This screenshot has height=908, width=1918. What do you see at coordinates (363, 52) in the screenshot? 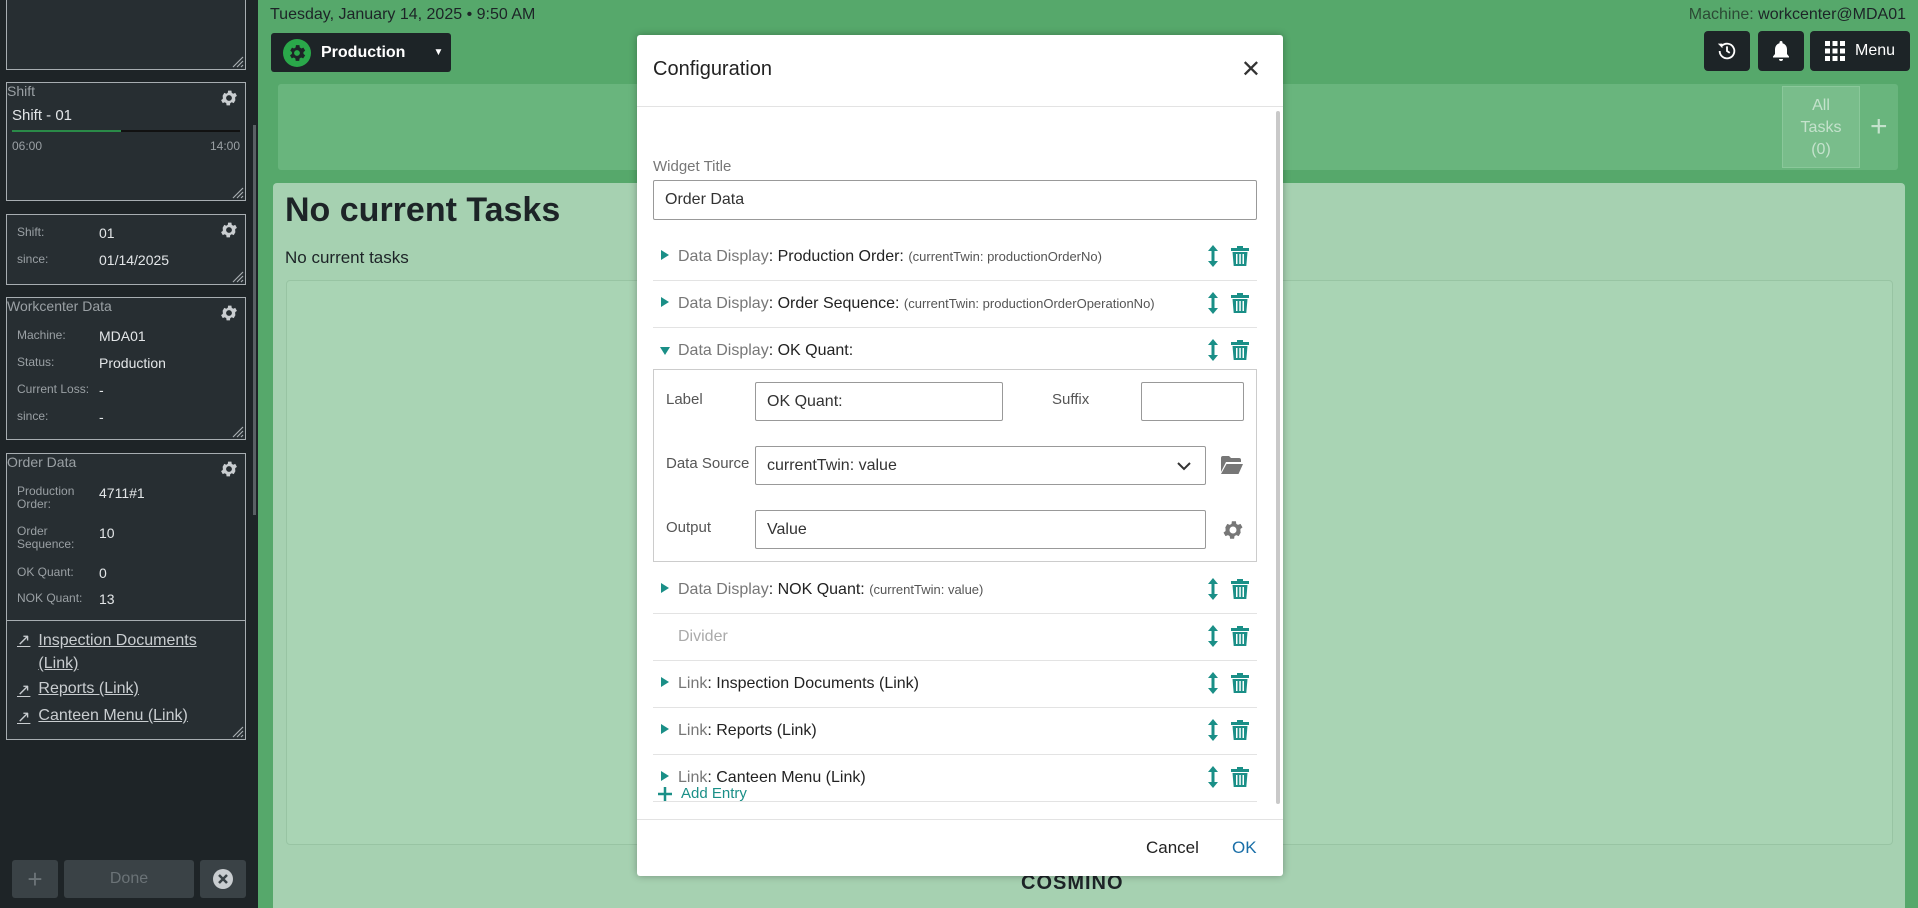
I see `status-button-label: Production` at bounding box center [363, 52].